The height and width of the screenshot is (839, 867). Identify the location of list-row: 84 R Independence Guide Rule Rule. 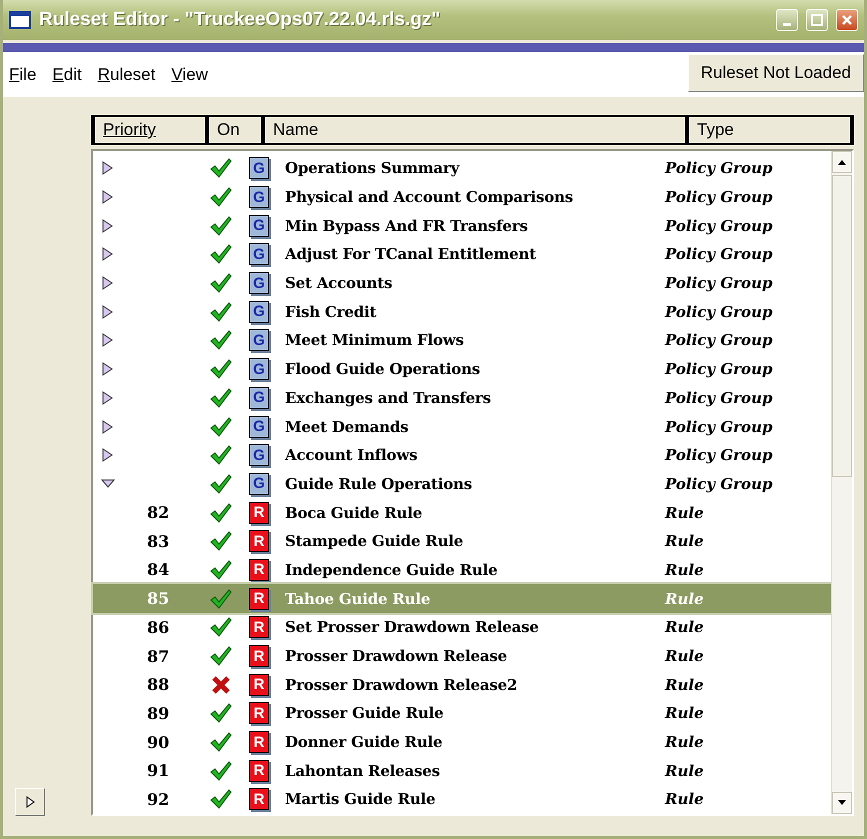
(462, 570).